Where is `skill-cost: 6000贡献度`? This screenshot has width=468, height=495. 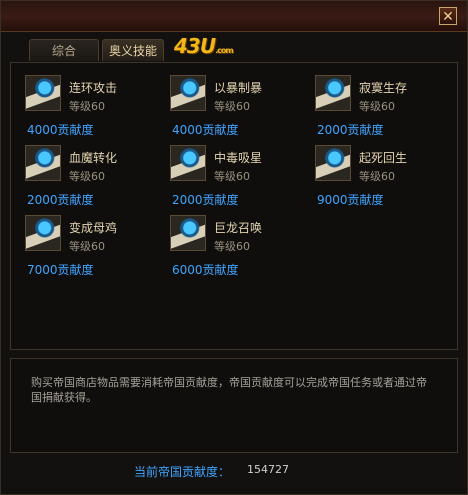 skill-cost: 6000贡献度 is located at coordinates (205, 270).